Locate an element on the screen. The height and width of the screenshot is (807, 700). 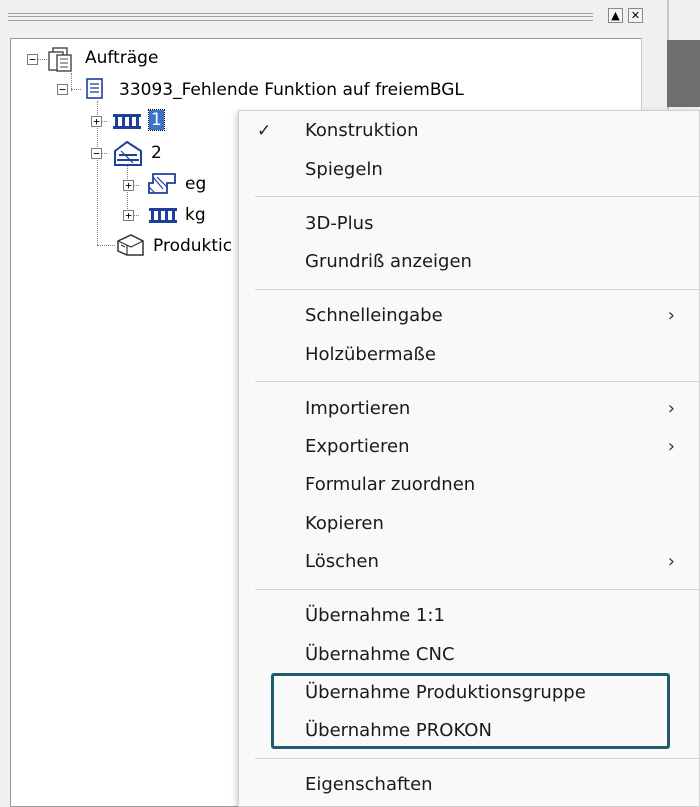
tree-node-eg: eg is located at coordinates (195, 184).